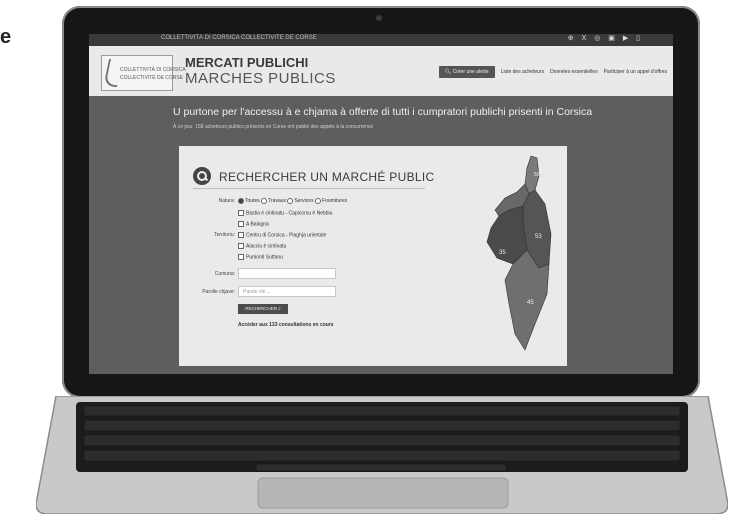  What do you see at coordinates (334, 201) in the screenshot?
I see `nature-option-label: Fournitures` at bounding box center [334, 201].